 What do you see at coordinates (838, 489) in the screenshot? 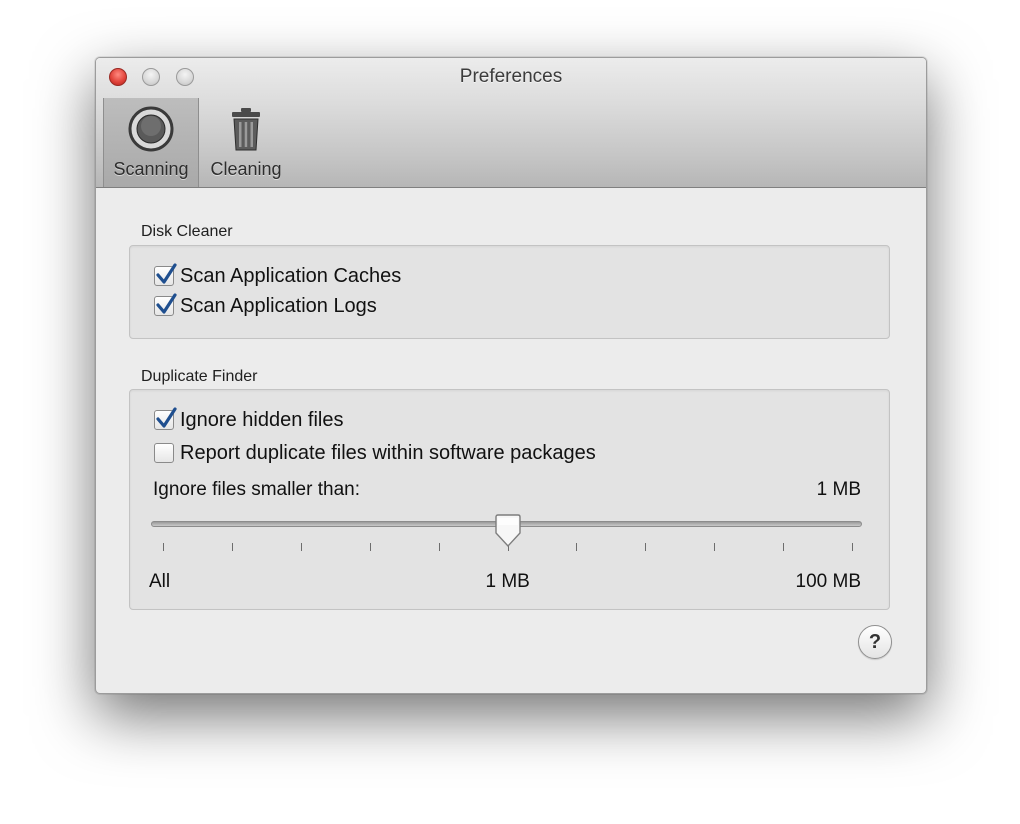
I see `size-threshold-value: 1 MB` at bounding box center [838, 489].